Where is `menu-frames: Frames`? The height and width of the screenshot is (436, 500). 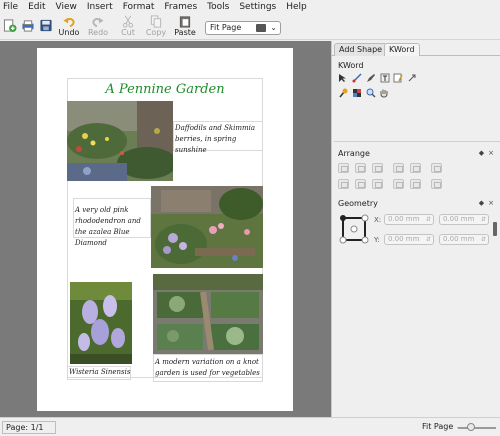 menu-frames: Frames is located at coordinates (180, 7).